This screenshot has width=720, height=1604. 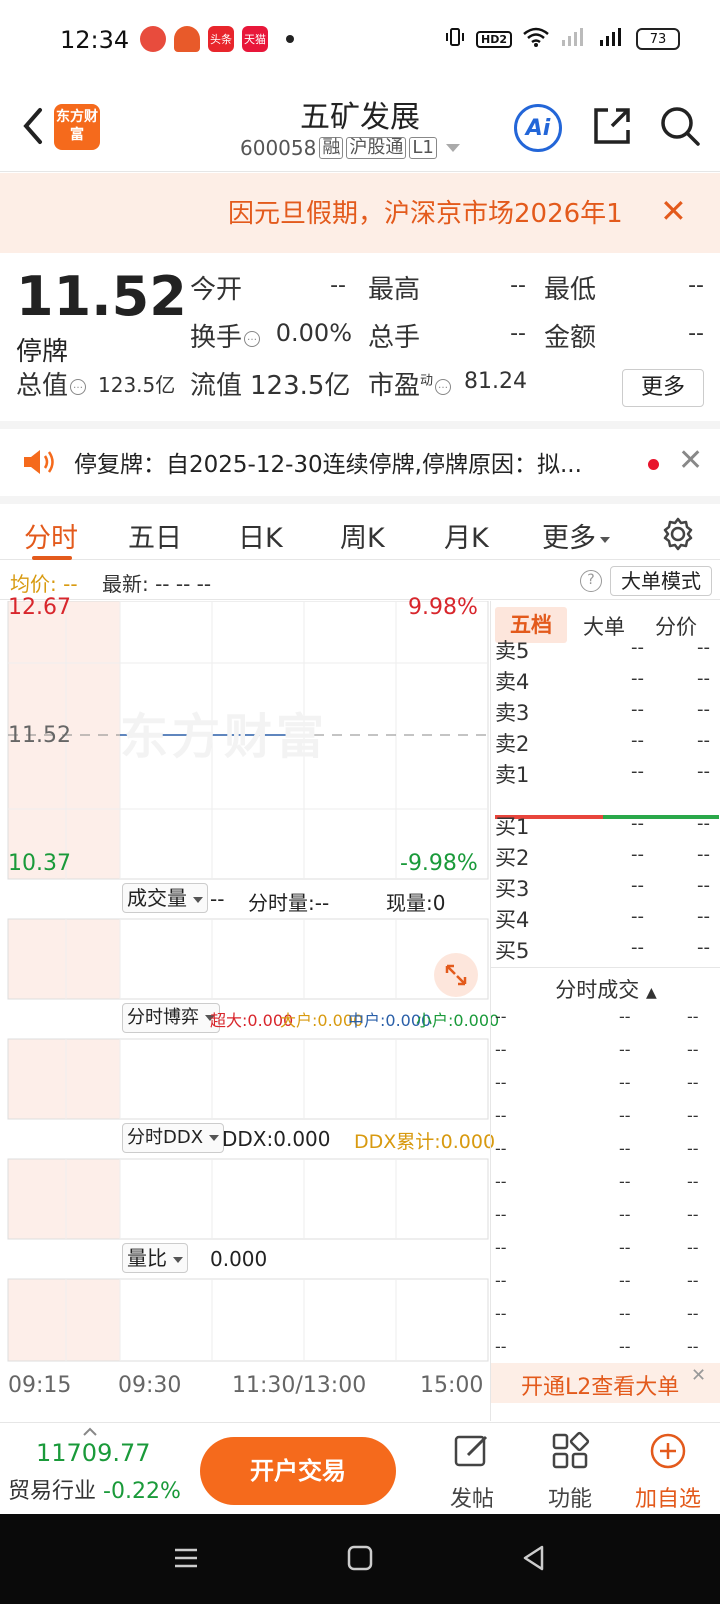 I want to click on industry-index-value: 11709.77, so click(x=93, y=1453).